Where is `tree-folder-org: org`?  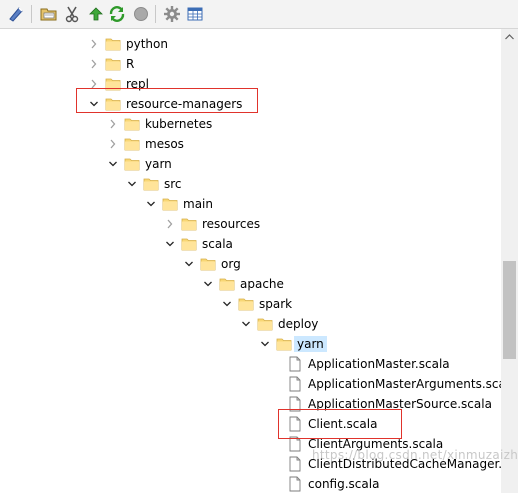
tree-folder-org: org is located at coordinates (250, 264).